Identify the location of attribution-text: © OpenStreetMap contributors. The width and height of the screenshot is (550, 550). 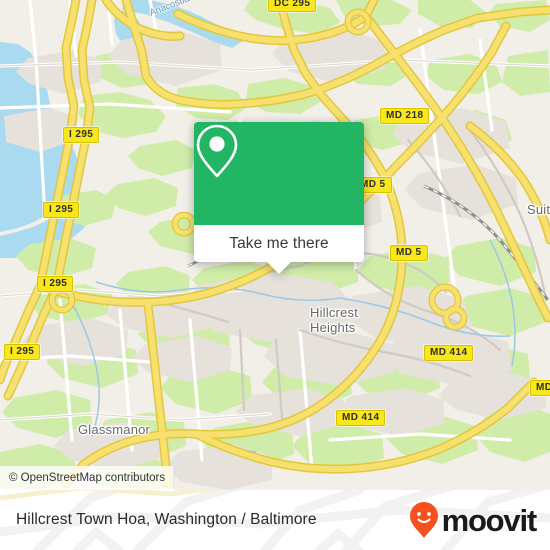
(87, 478).